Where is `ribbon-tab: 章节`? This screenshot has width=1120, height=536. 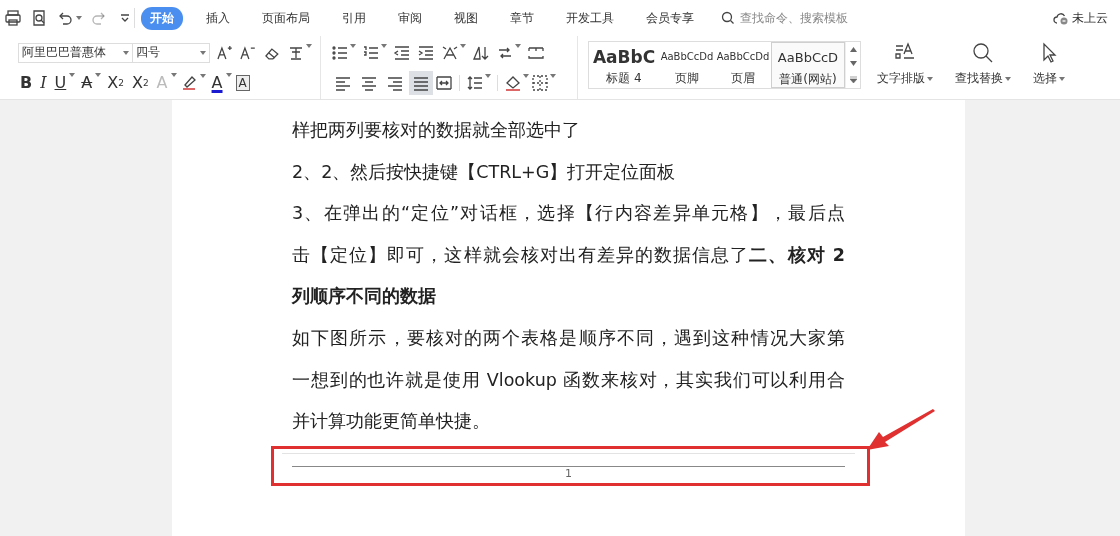
ribbon-tab: 章节 is located at coordinates (522, 18).